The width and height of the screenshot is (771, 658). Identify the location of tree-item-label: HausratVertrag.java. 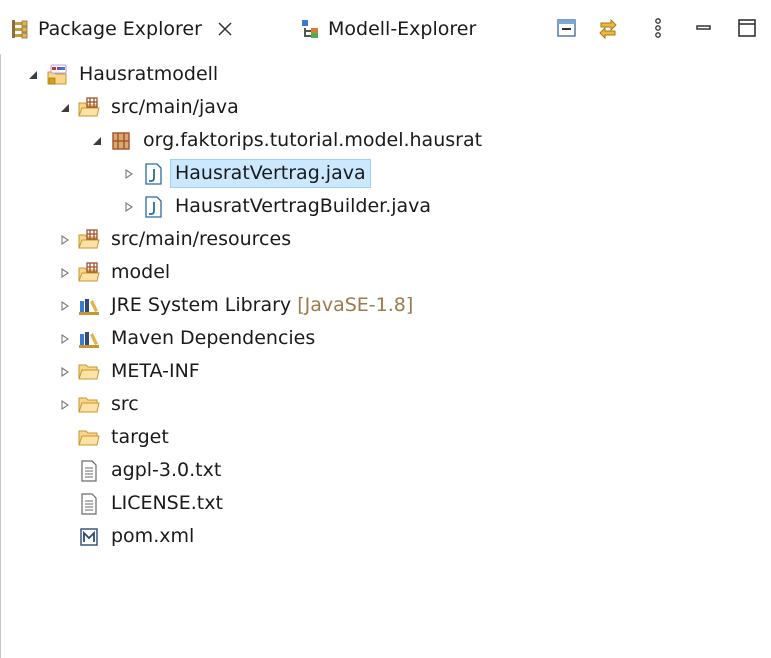
(270, 173).